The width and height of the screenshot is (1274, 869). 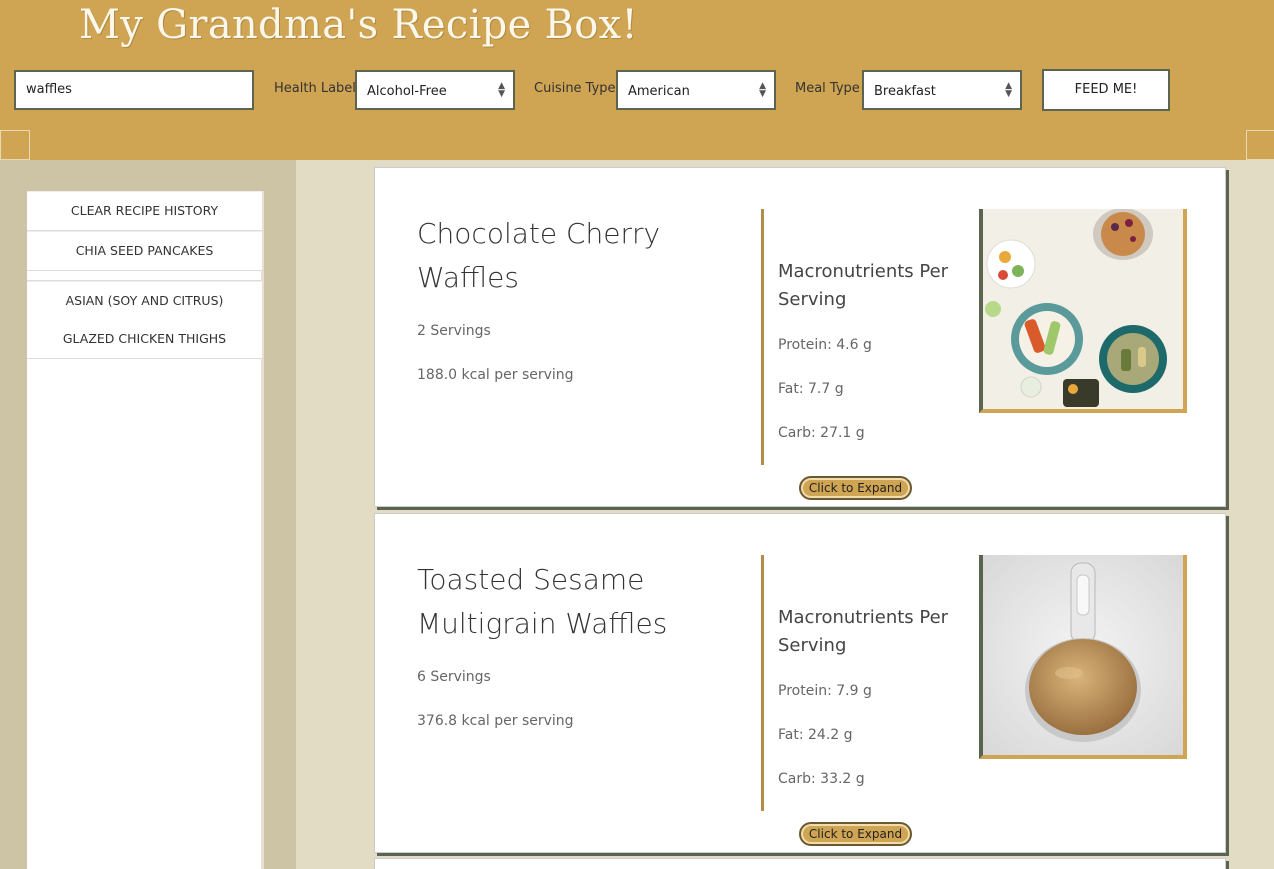 What do you see at coordinates (407, 91) in the screenshot?
I see `health-label-value: Alcohol-Free` at bounding box center [407, 91].